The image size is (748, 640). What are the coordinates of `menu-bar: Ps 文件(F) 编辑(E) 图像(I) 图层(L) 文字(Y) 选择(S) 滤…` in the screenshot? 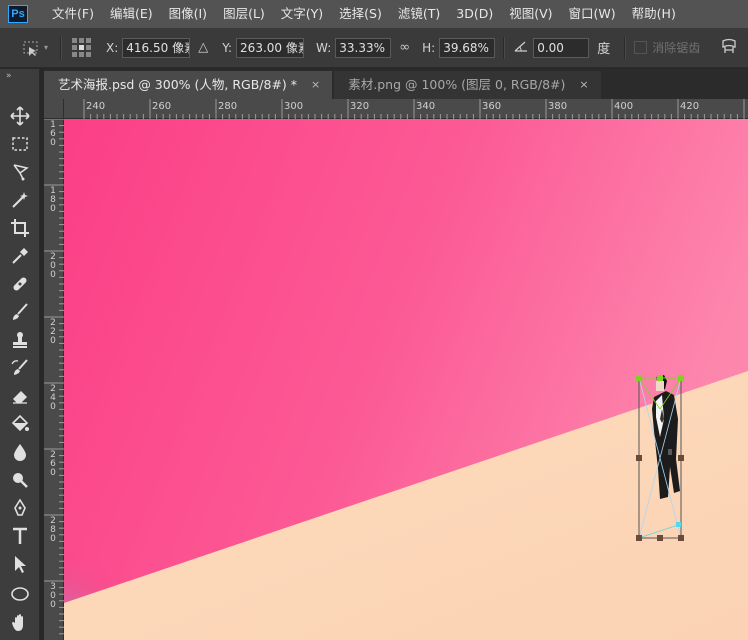 It's located at (374, 14).